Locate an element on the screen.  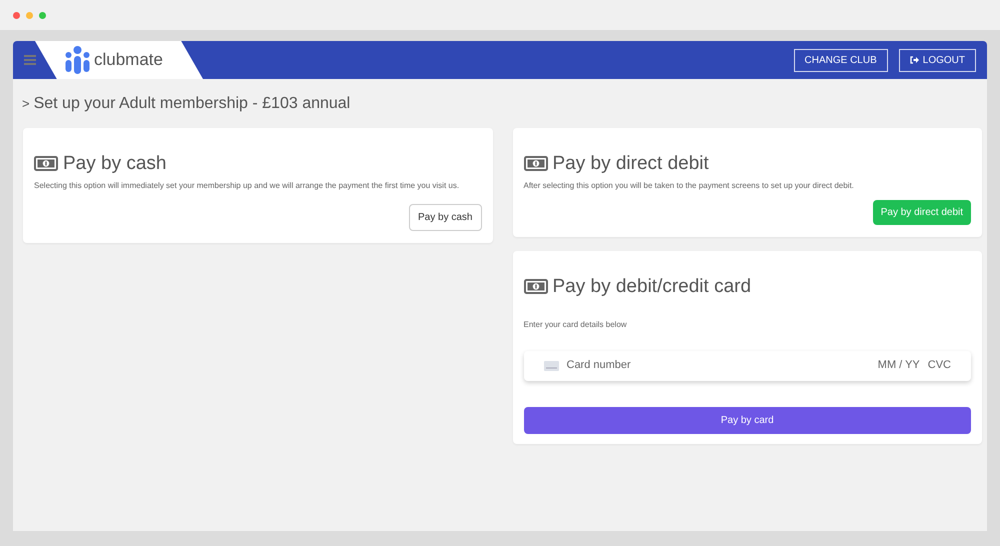
card-details-field: Card number MM / YY CVC is located at coordinates (747, 365).